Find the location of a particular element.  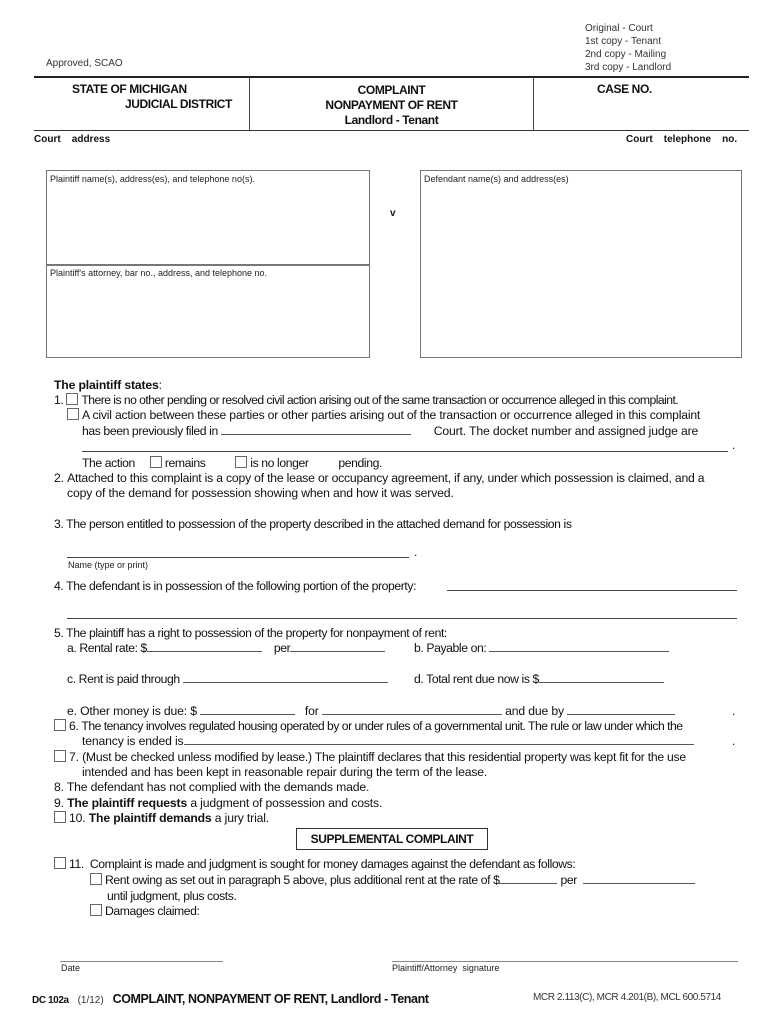

copy-2nd: 2nd copy - Mailing is located at coordinates (626, 54).